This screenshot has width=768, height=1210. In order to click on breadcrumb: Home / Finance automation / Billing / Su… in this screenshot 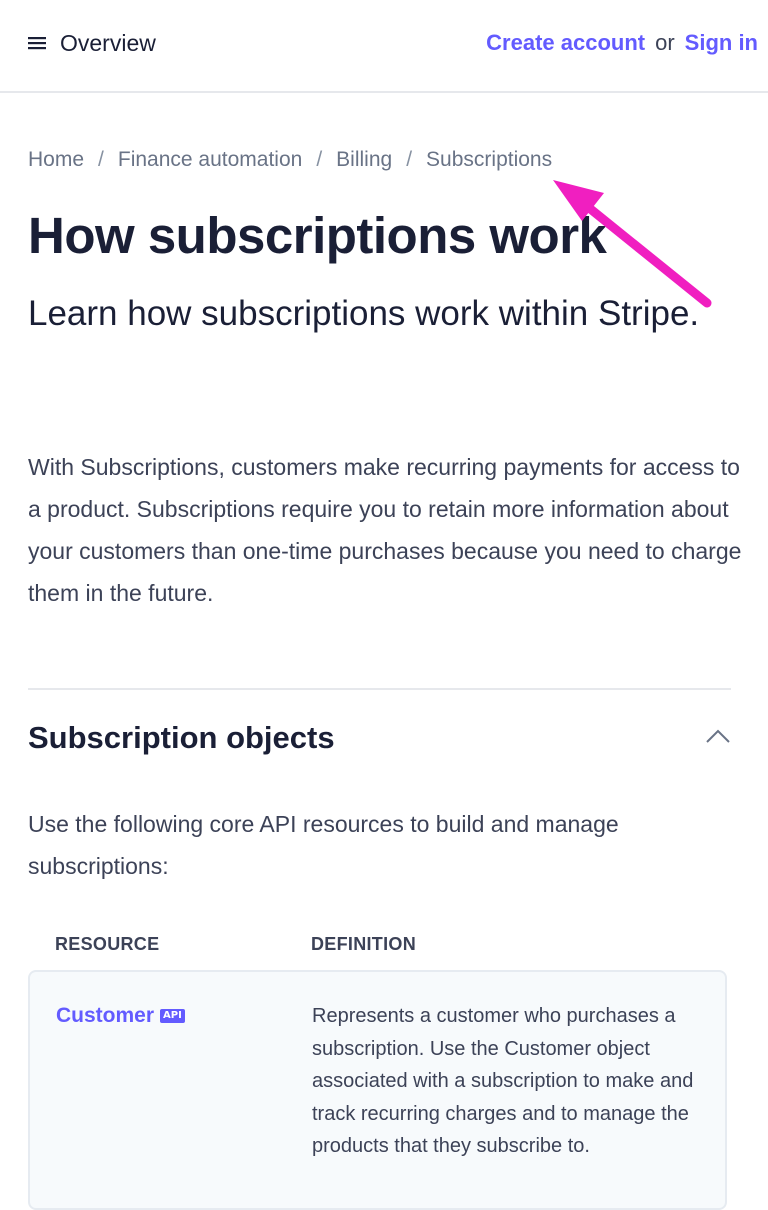, I will do `click(290, 160)`.